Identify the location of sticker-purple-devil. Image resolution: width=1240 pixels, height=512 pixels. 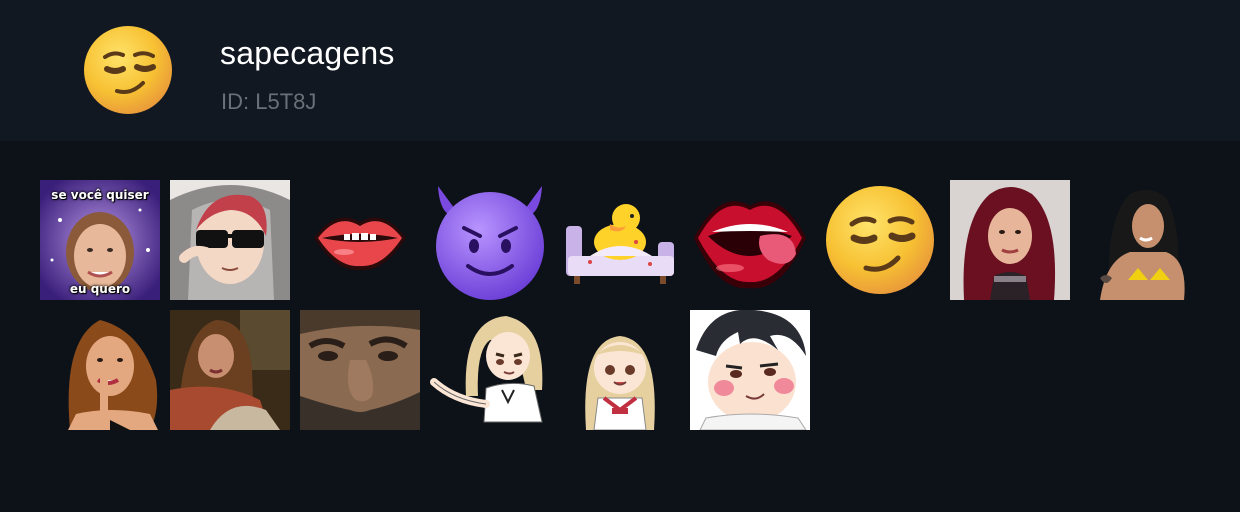
(490, 240).